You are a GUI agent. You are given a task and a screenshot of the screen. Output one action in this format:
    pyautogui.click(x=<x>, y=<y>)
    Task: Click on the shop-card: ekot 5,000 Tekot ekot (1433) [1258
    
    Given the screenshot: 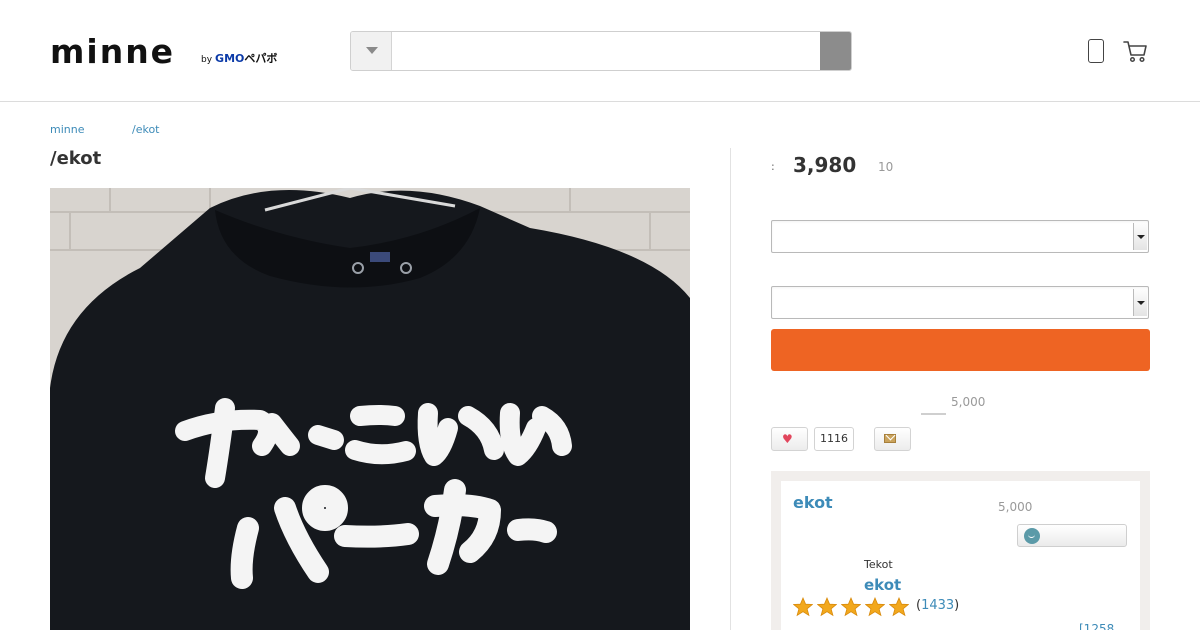 What is the action you would take?
    pyautogui.click(x=960, y=550)
    